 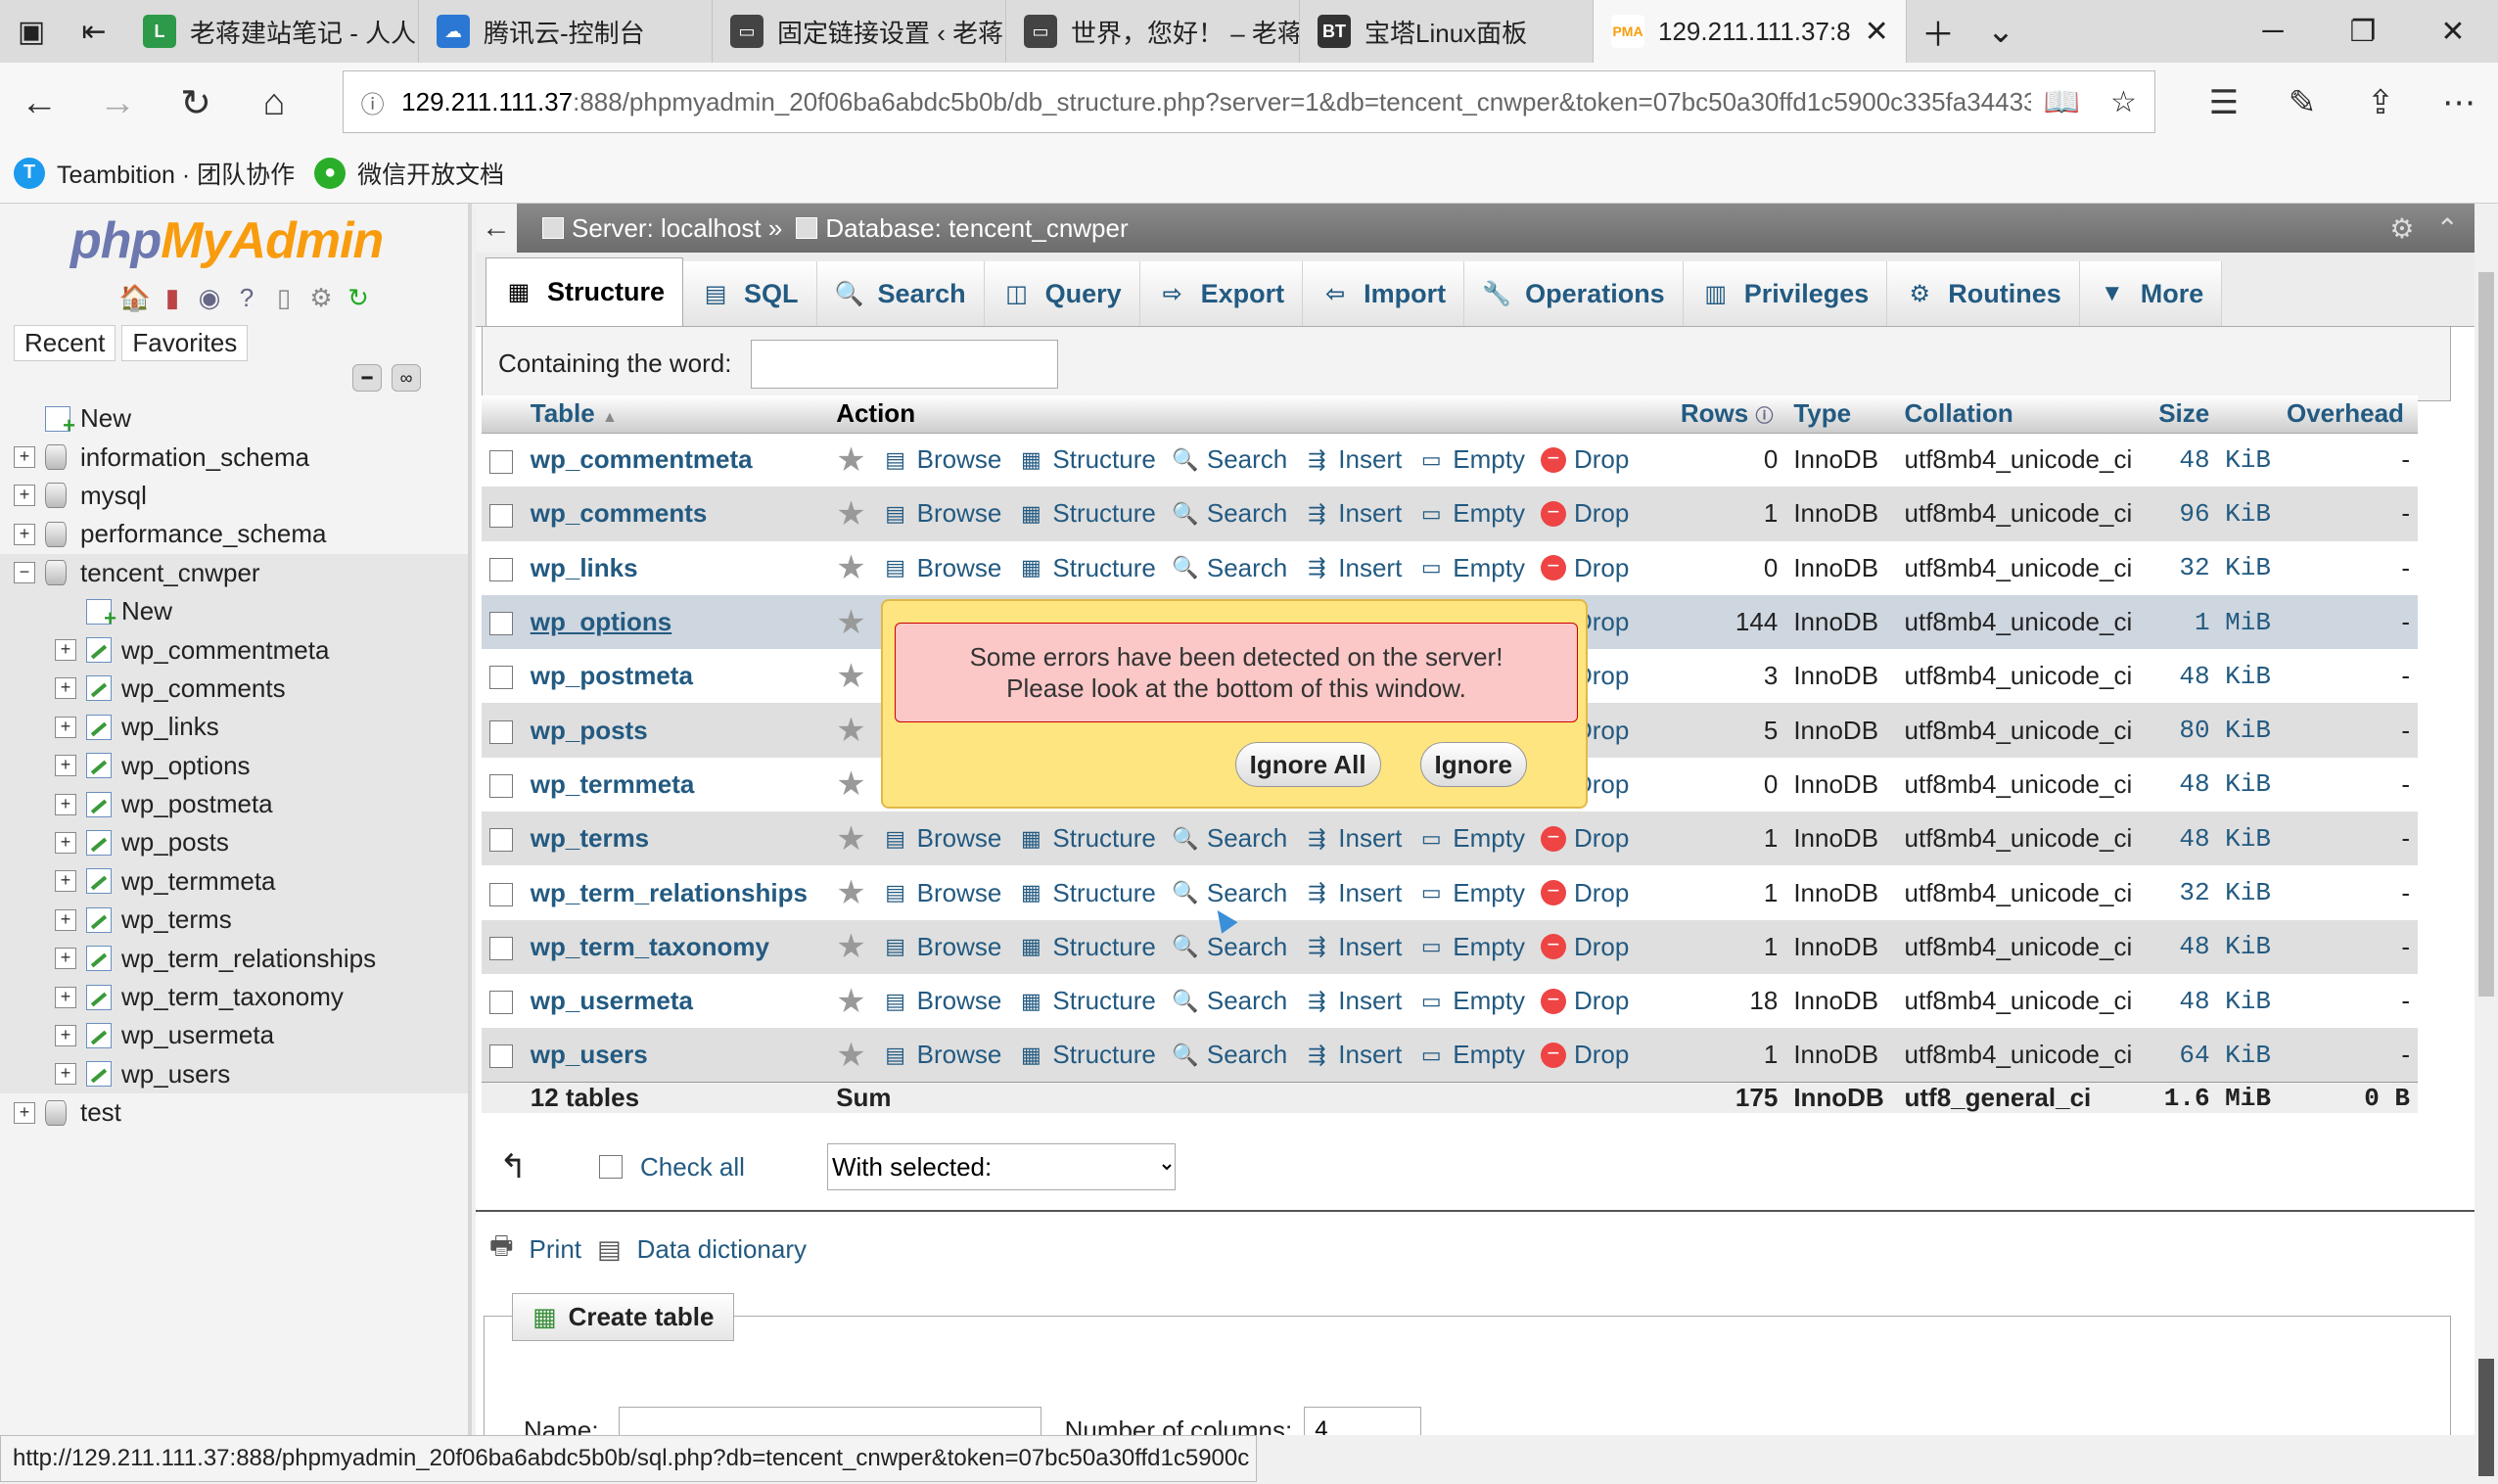 What do you see at coordinates (1447, 31) in the screenshot?
I see `browser-tab: BT 宝塔Linux面板` at bounding box center [1447, 31].